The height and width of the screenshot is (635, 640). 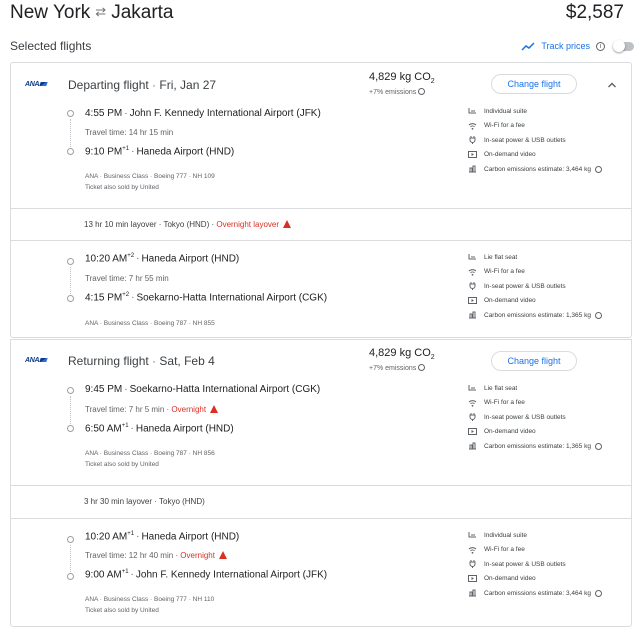 I want to click on chevron-up-icon, so click(x=612, y=85).